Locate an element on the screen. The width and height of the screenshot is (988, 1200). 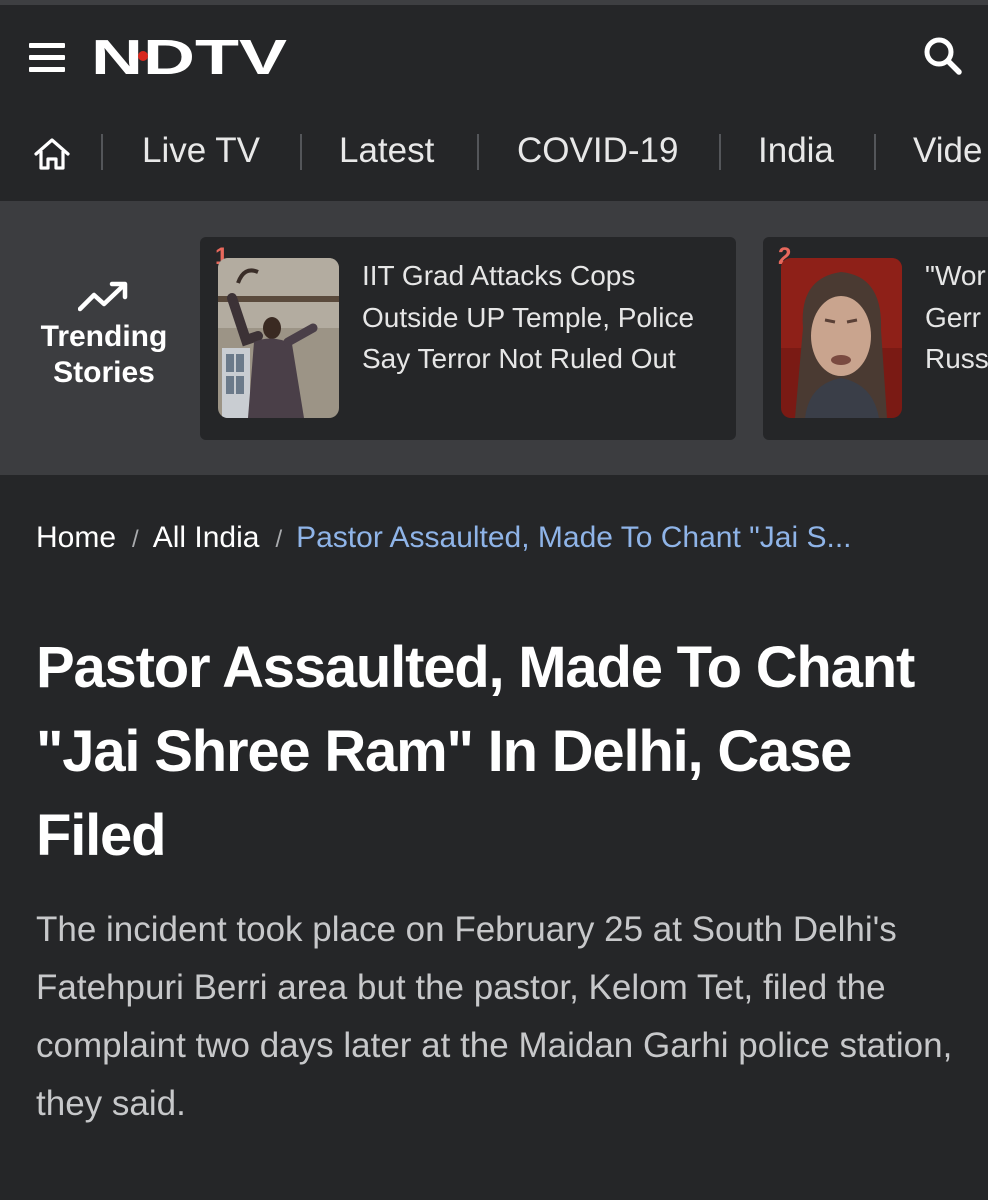
logo-red-dot is located at coordinates (143, 56).